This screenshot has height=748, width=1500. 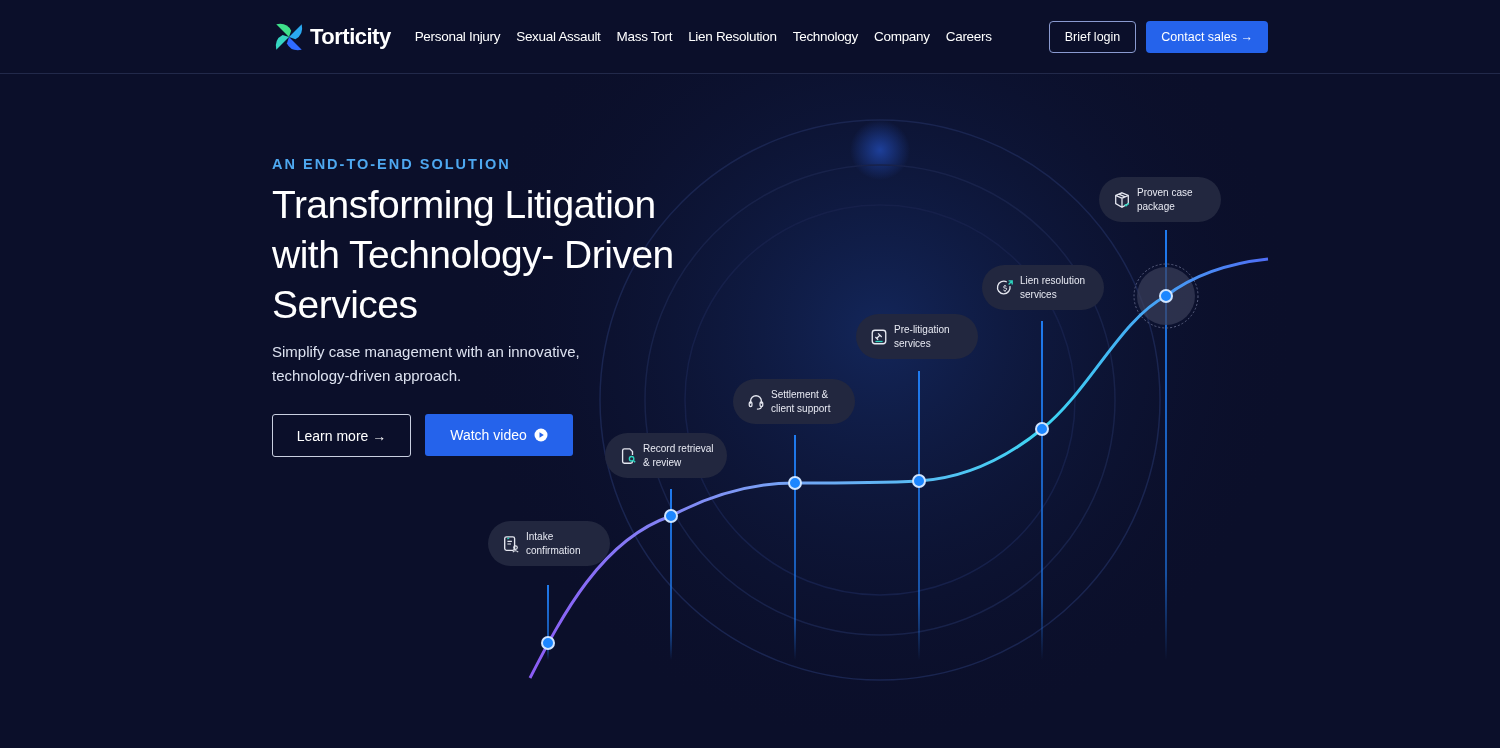 What do you see at coordinates (473, 255) in the screenshot?
I see `hero-heading: Transforming Litigation with Technology- Driven Services` at bounding box center [473, 255].